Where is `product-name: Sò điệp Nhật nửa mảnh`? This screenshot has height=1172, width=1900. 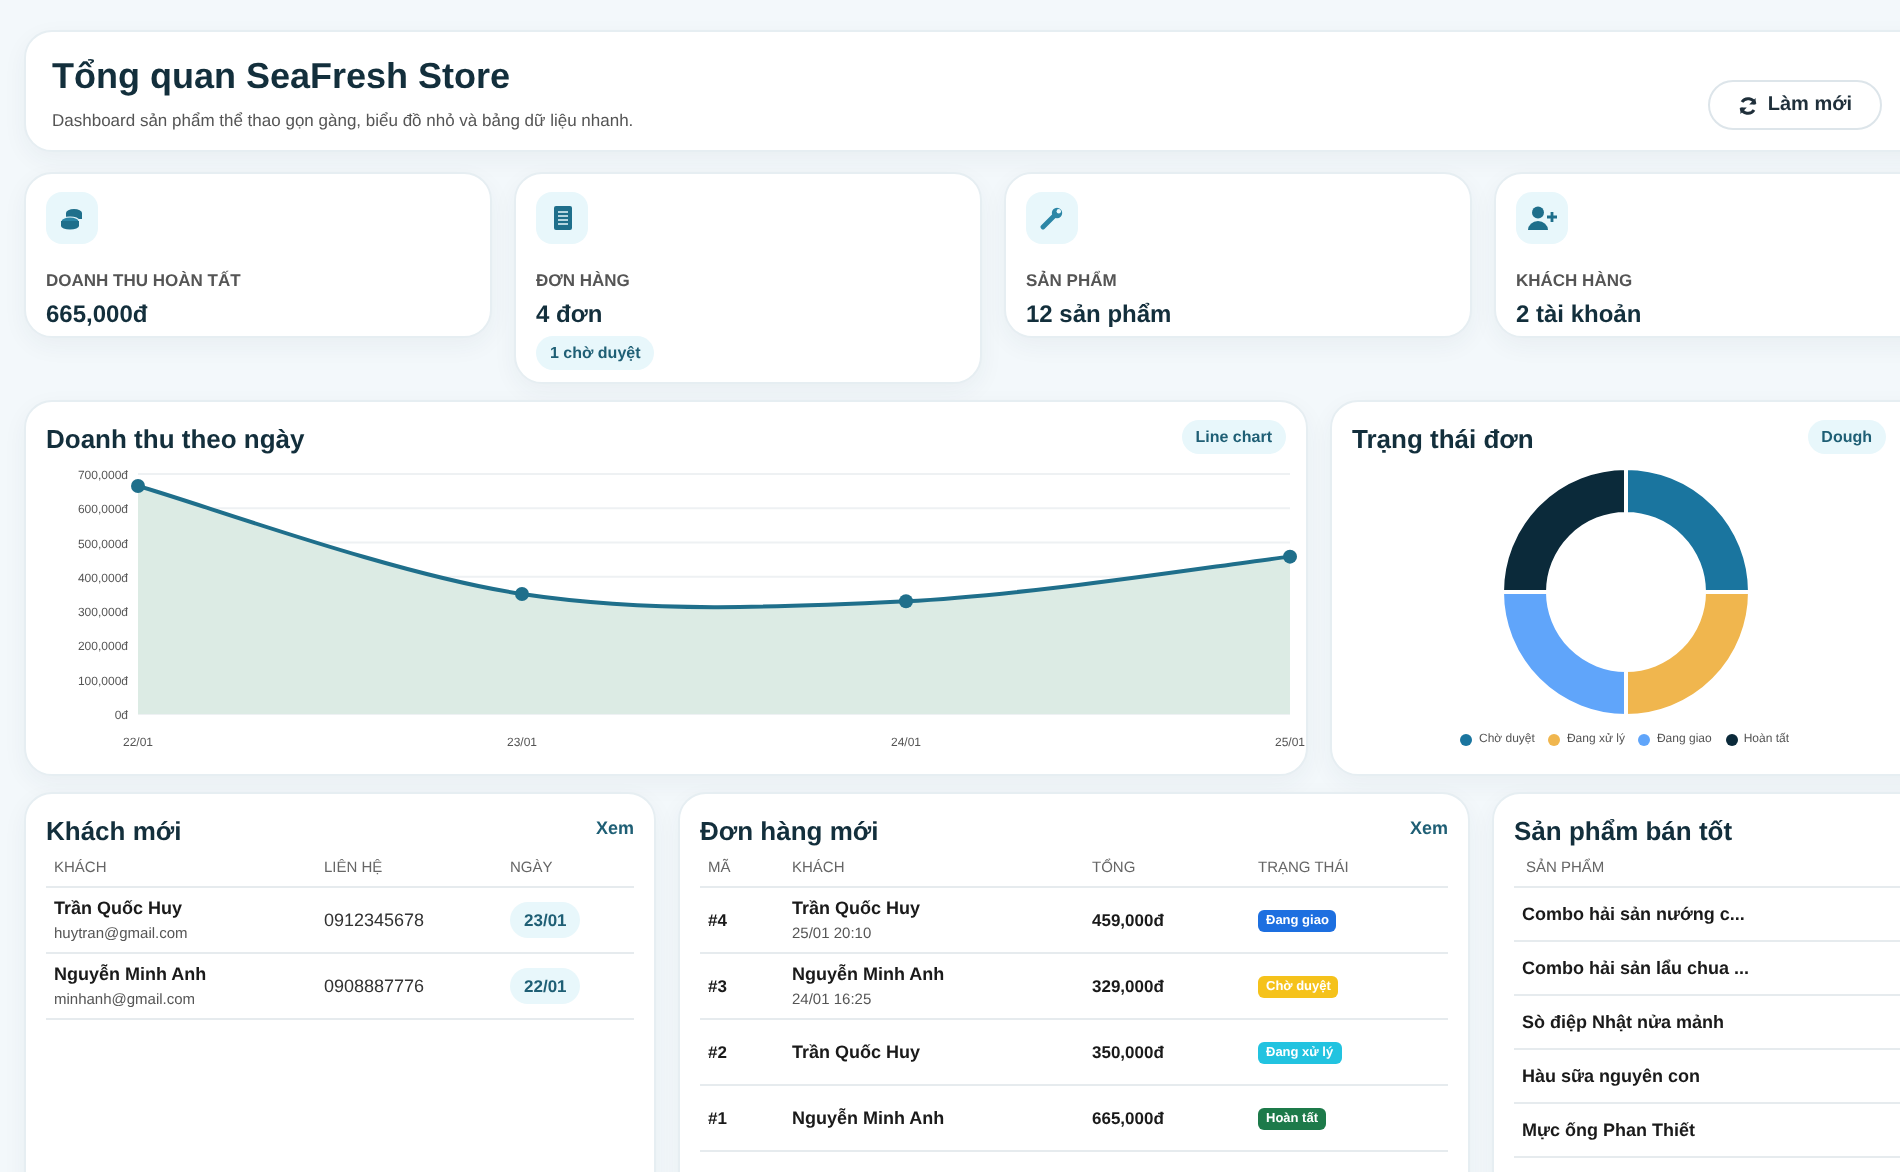 product-name: Sò điệp Nhật nửa mảnh is located at coordinates (1623, 1022).